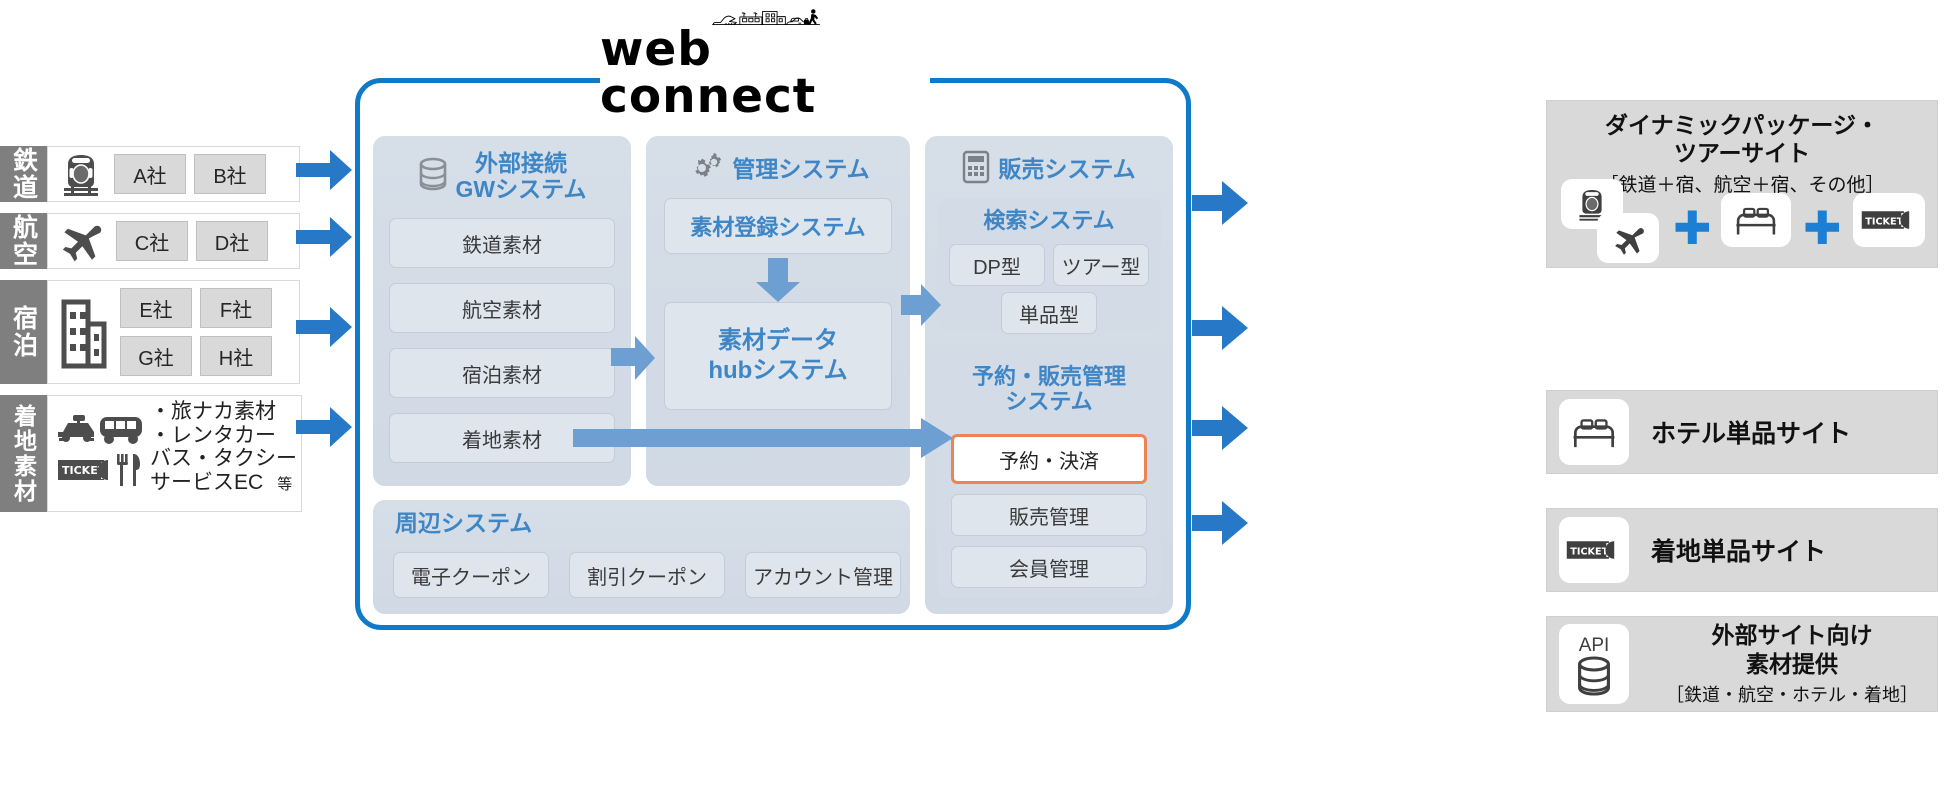  I want to click on peripheral-item: アカウント管理, so click(823, 575).